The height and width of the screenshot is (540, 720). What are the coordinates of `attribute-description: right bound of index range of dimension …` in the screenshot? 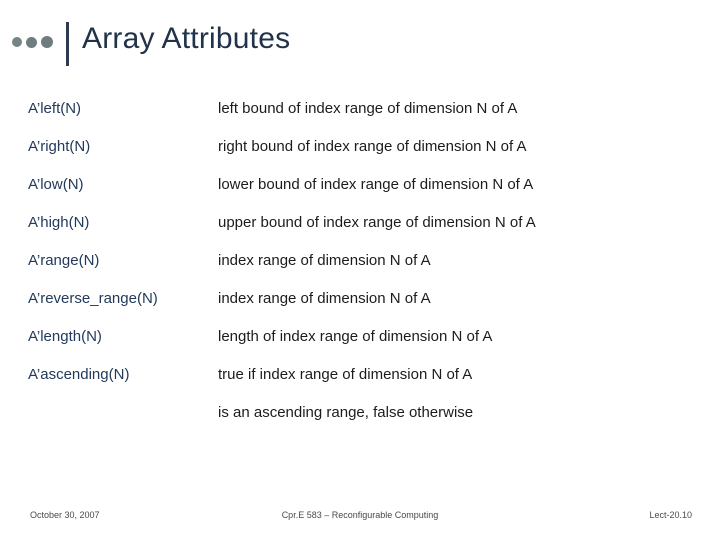 It's located at (372, 146).